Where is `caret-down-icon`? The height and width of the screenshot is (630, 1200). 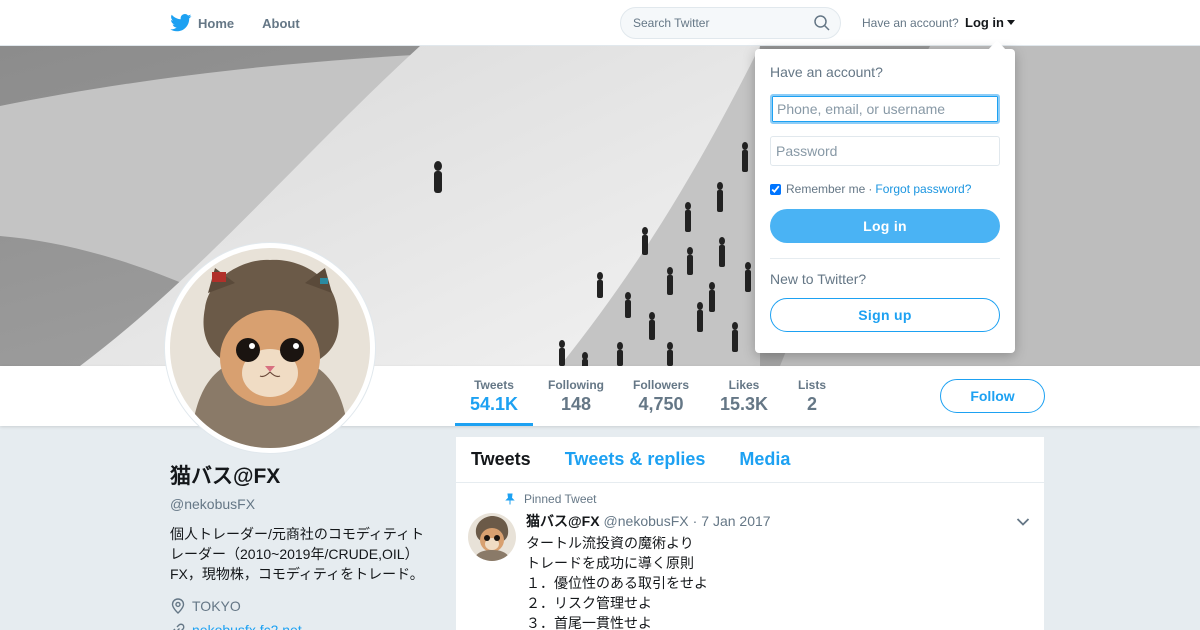 caret-down-icon is located at coordinates (1011, 22).